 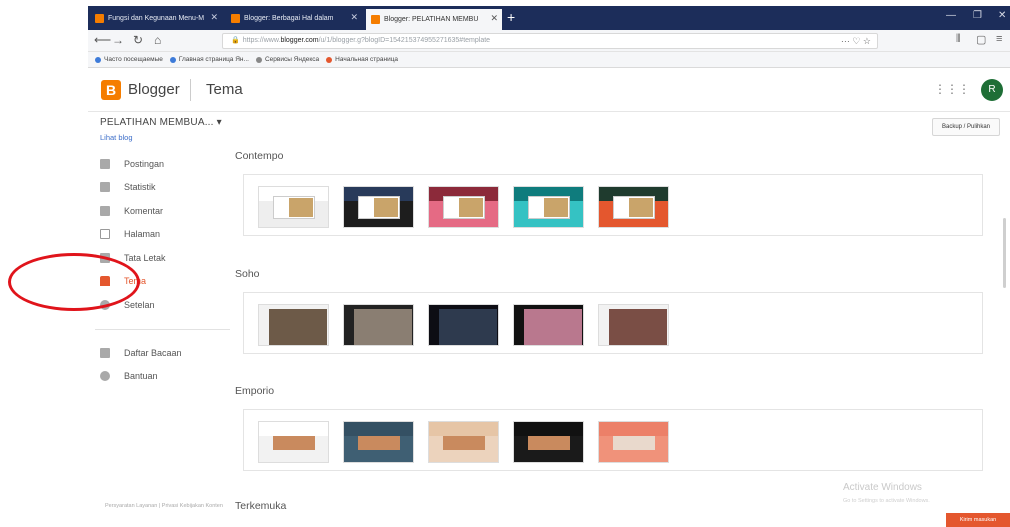 I want to click on sidebar-item-label: Komentar, so click(x=144, y=210).